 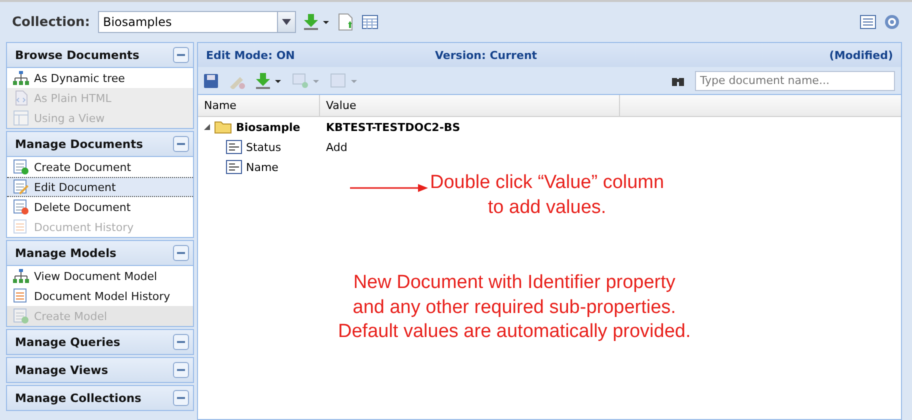 What do you see at coordinates (211, 81) in the screenshot?
I see `save-icon` at bounding box center [211, 81].